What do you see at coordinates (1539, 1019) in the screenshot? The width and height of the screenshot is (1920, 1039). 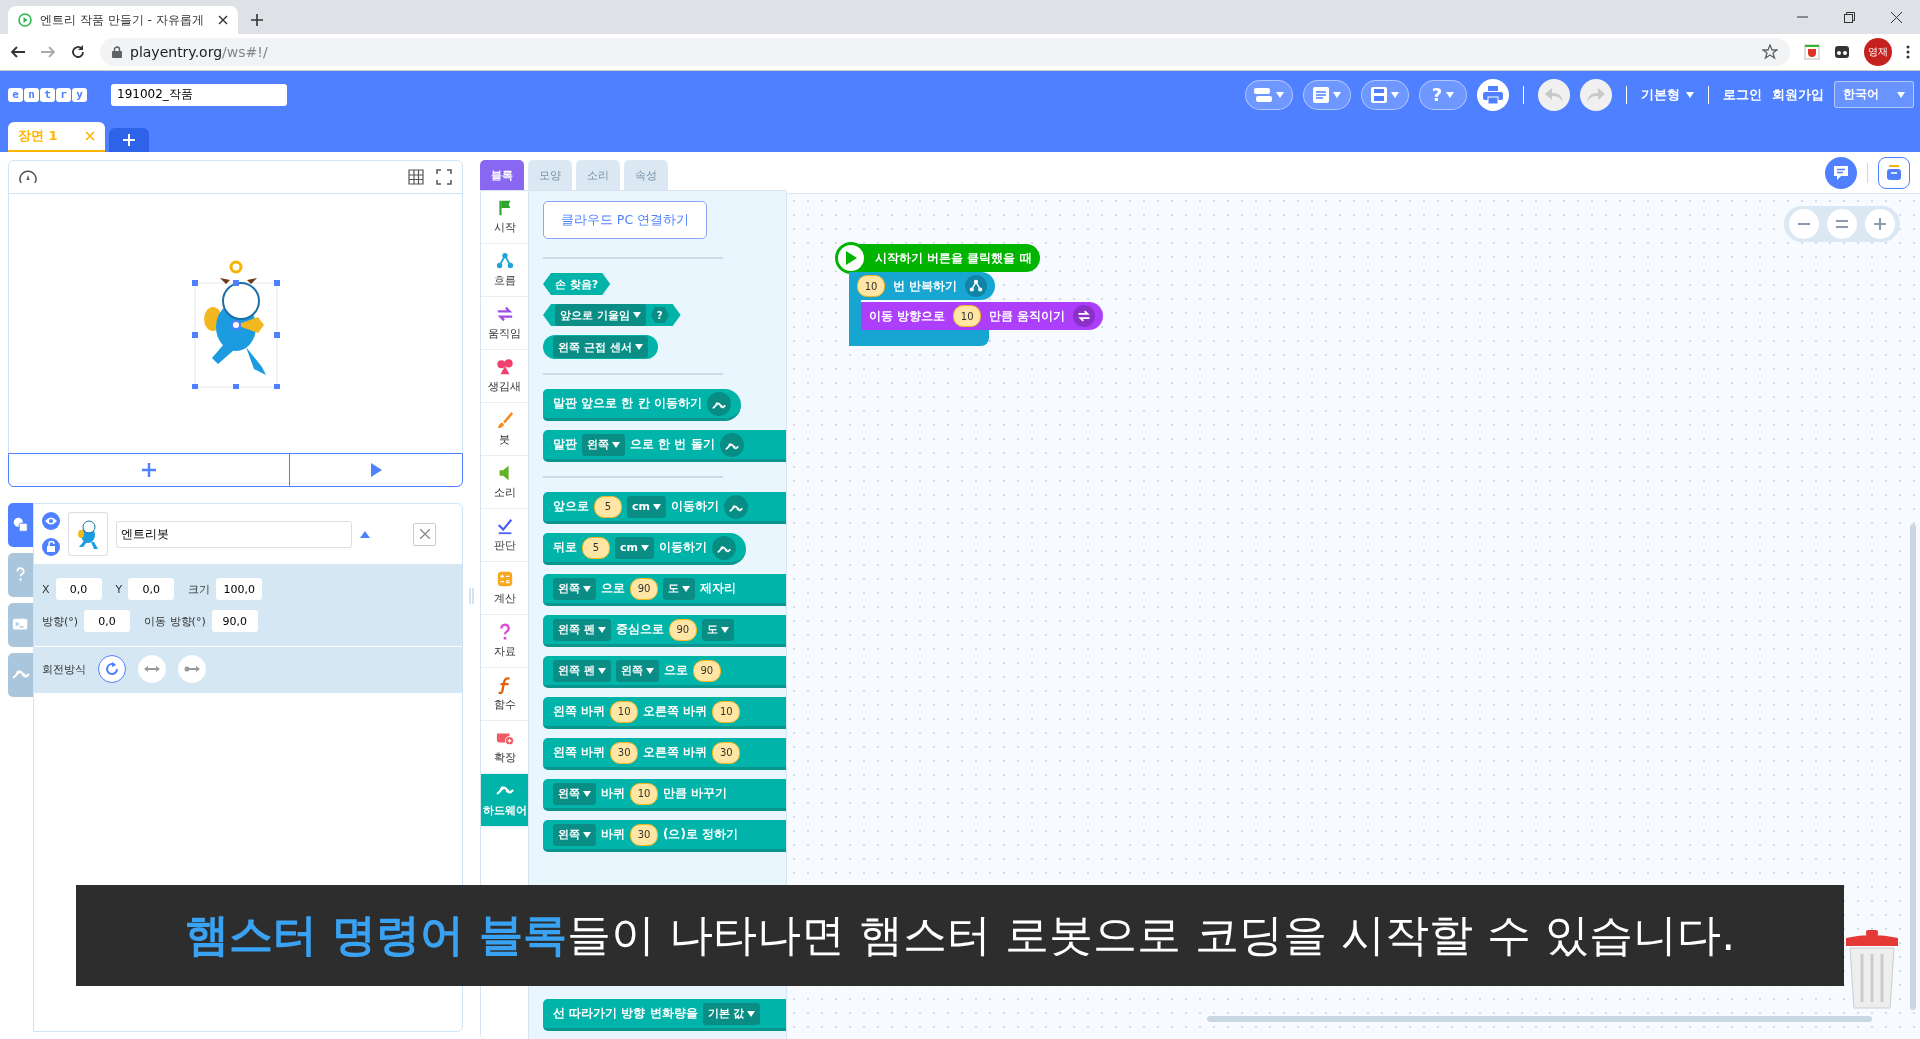 I see `horizontal-scrollbar` at bounding box center [1539, 1019].